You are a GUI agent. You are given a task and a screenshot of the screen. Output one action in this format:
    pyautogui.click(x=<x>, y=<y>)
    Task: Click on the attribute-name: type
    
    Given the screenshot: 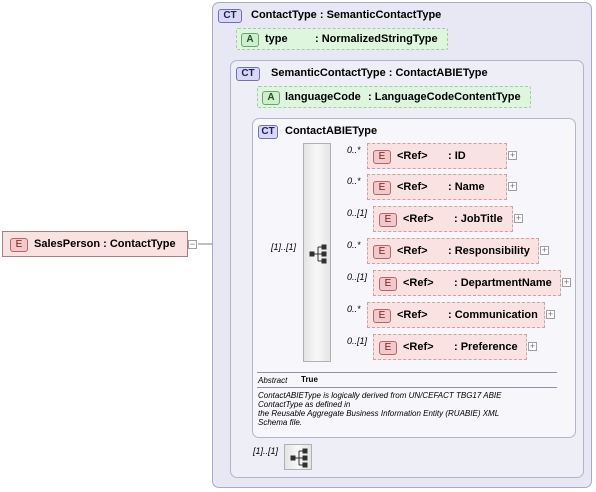 What is the action you would take?
    pyautogui.click(x=276, y=39)
    